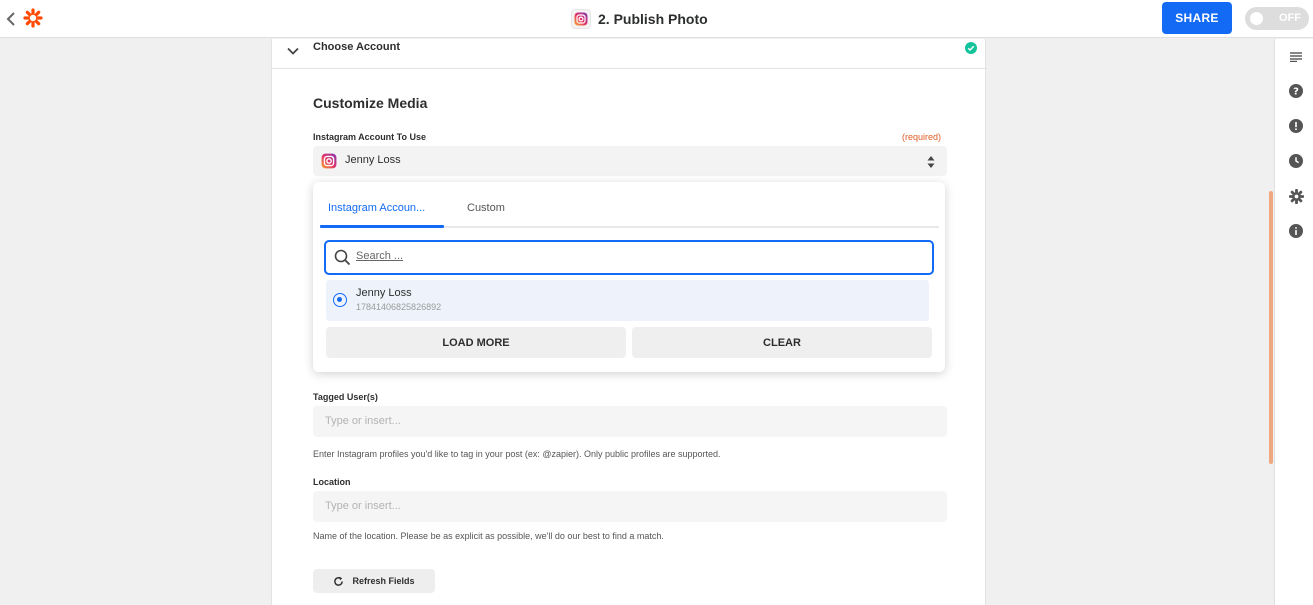  Describe the element at coordinates (370, 137) in the screenshot. I see `account-field-label: Instagram Account To Use` at that location.